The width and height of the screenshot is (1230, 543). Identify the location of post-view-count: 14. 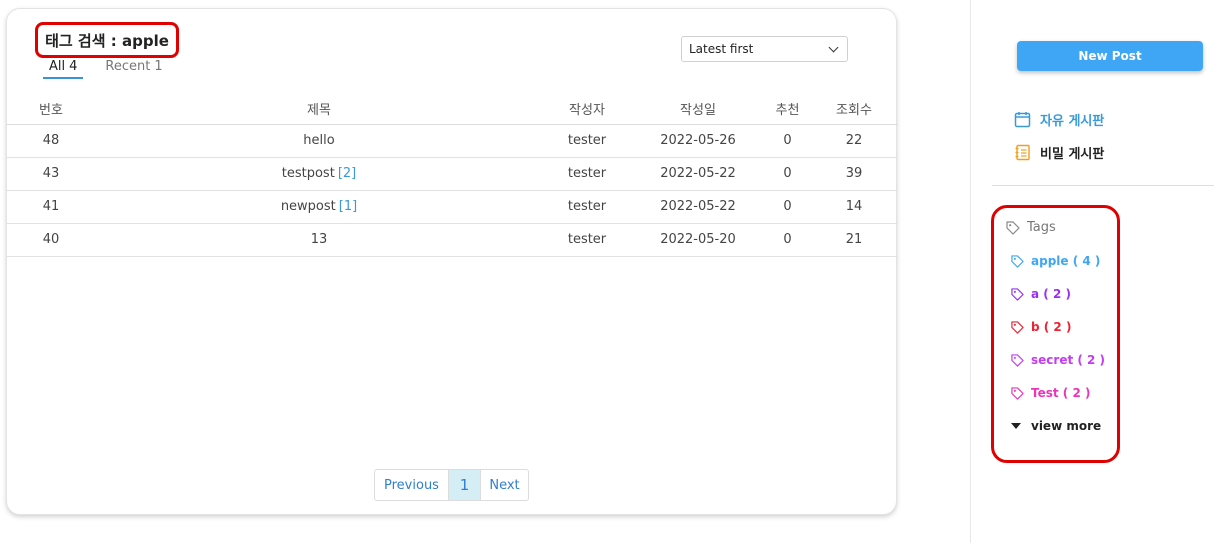
(854, 207).